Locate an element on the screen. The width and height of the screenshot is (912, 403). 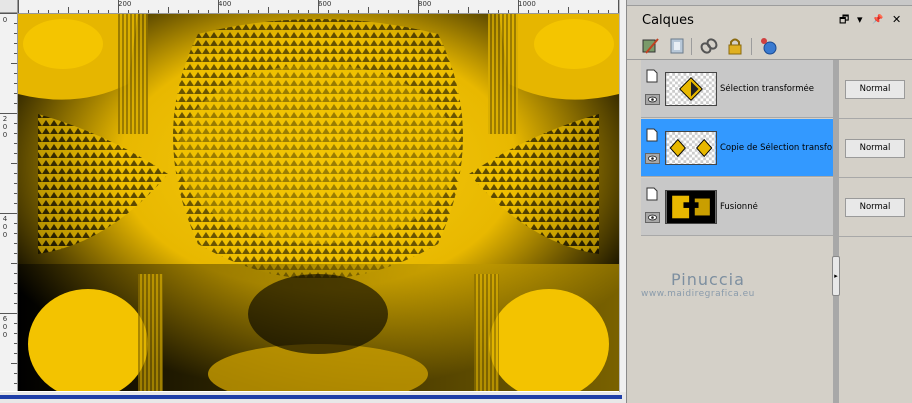
blend-divider is located at coordinates (872, 177).